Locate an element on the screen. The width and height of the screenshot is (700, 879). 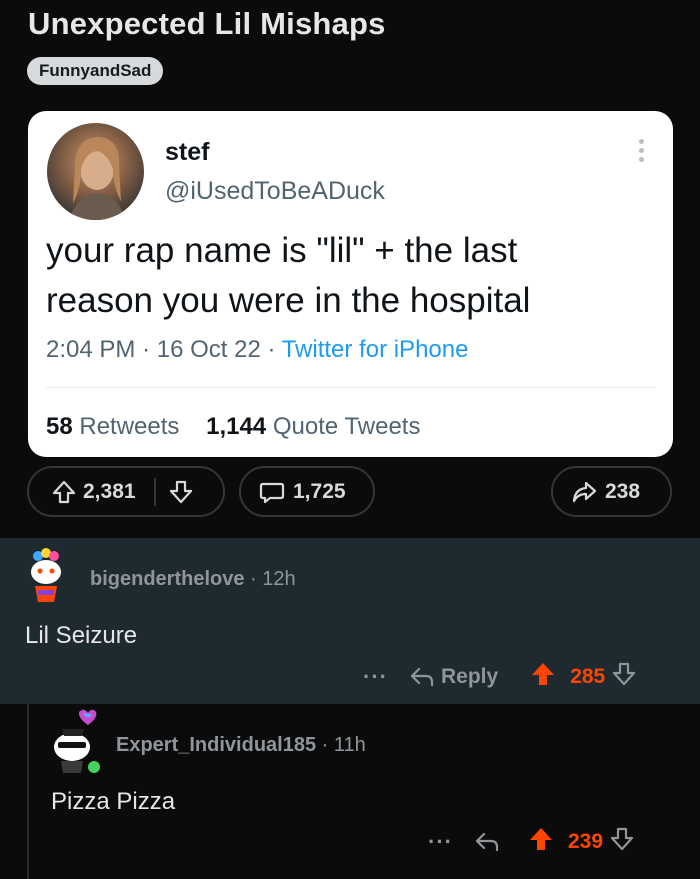
comment-author: Expert_Individual185 · 11h is located at coordinates (241, 745).